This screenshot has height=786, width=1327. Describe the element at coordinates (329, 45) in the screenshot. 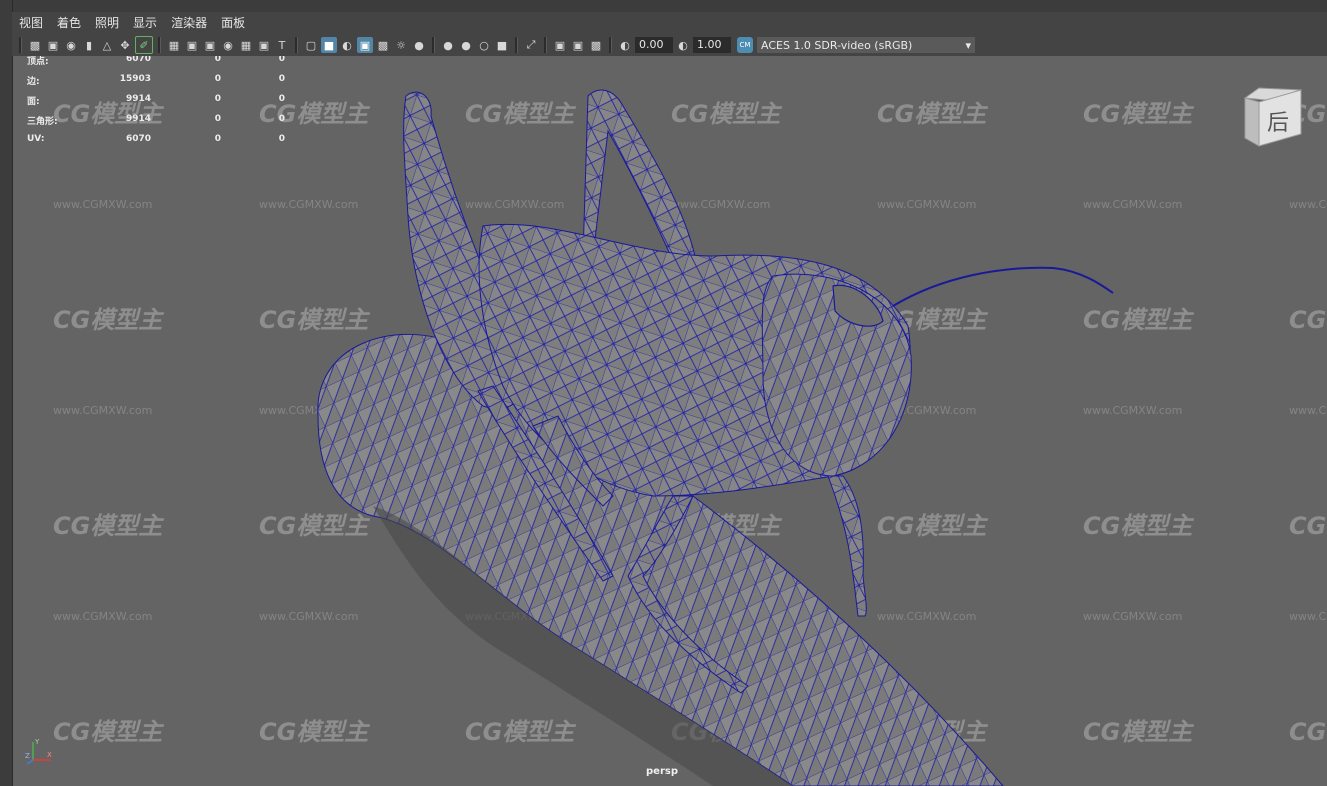

I see `smooth-shade-icon: ■` at that location.